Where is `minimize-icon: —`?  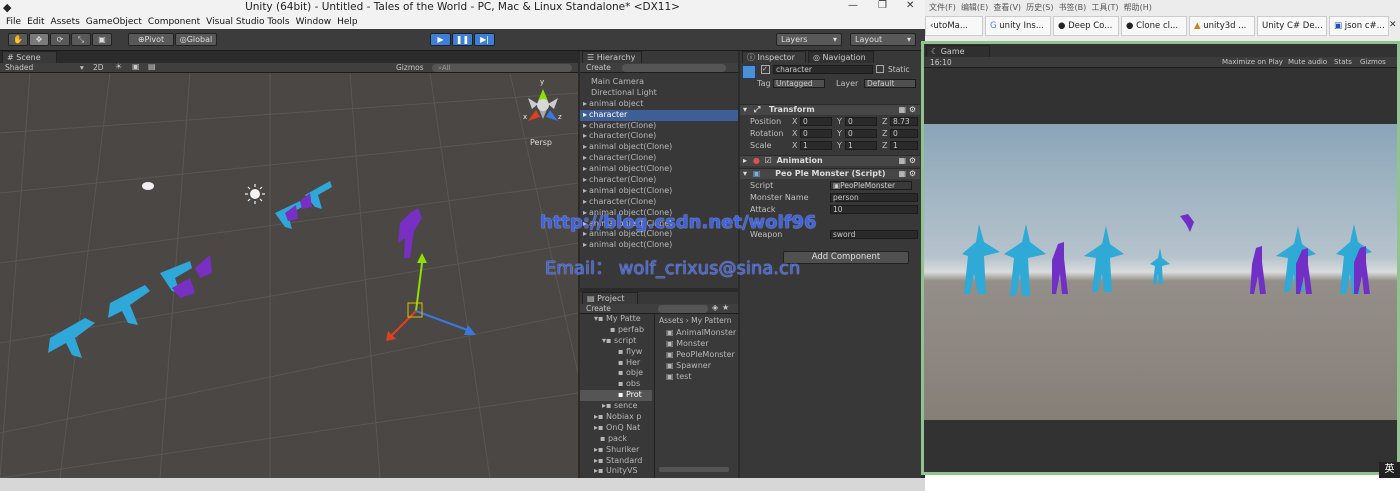 minimize-icon: — is located at coordinates (853, 5).